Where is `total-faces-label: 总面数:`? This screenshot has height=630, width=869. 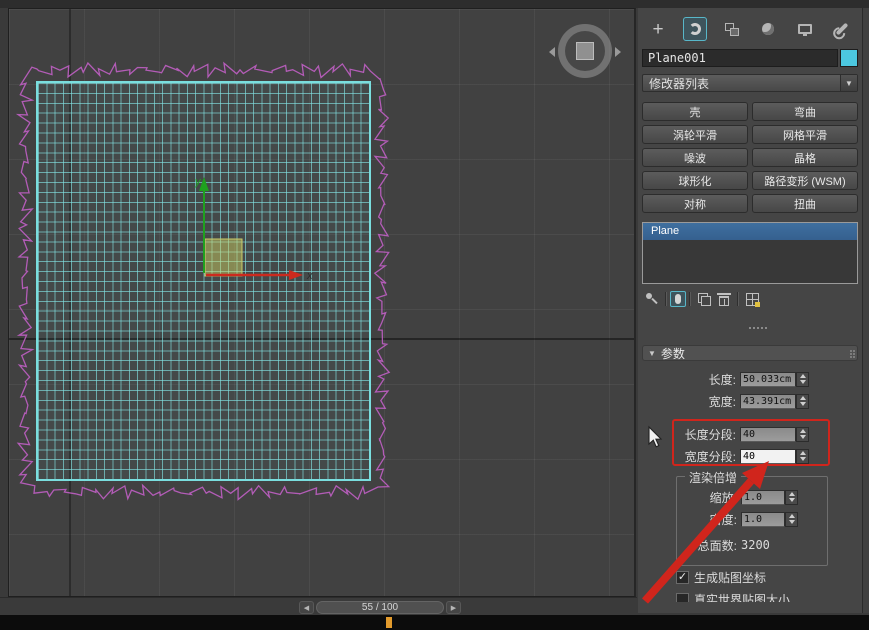
total-faces-label: 总面数: is located at coordinates (717, 545).